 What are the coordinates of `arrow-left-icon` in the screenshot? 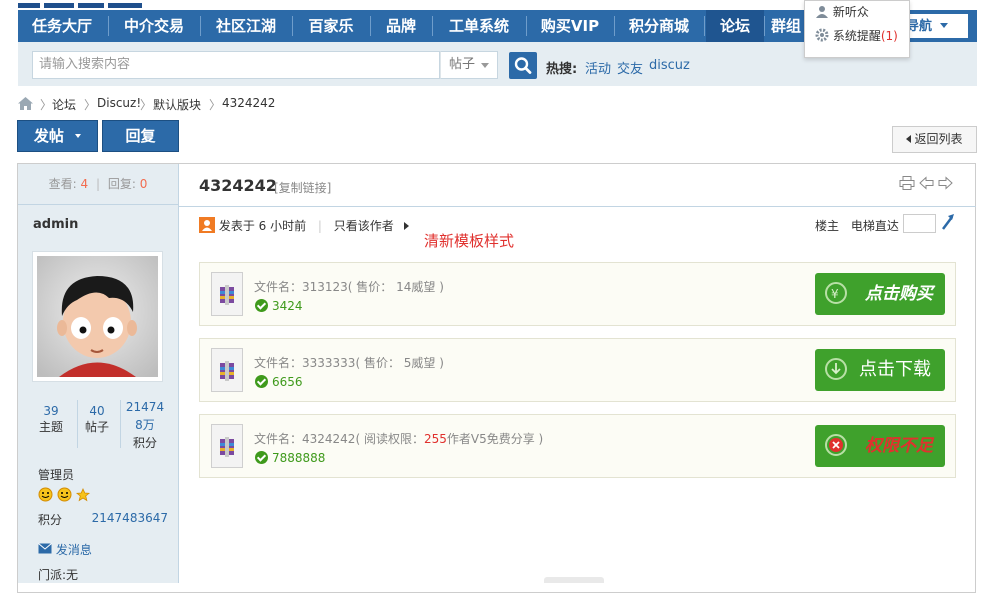 It's located at (926, 183).